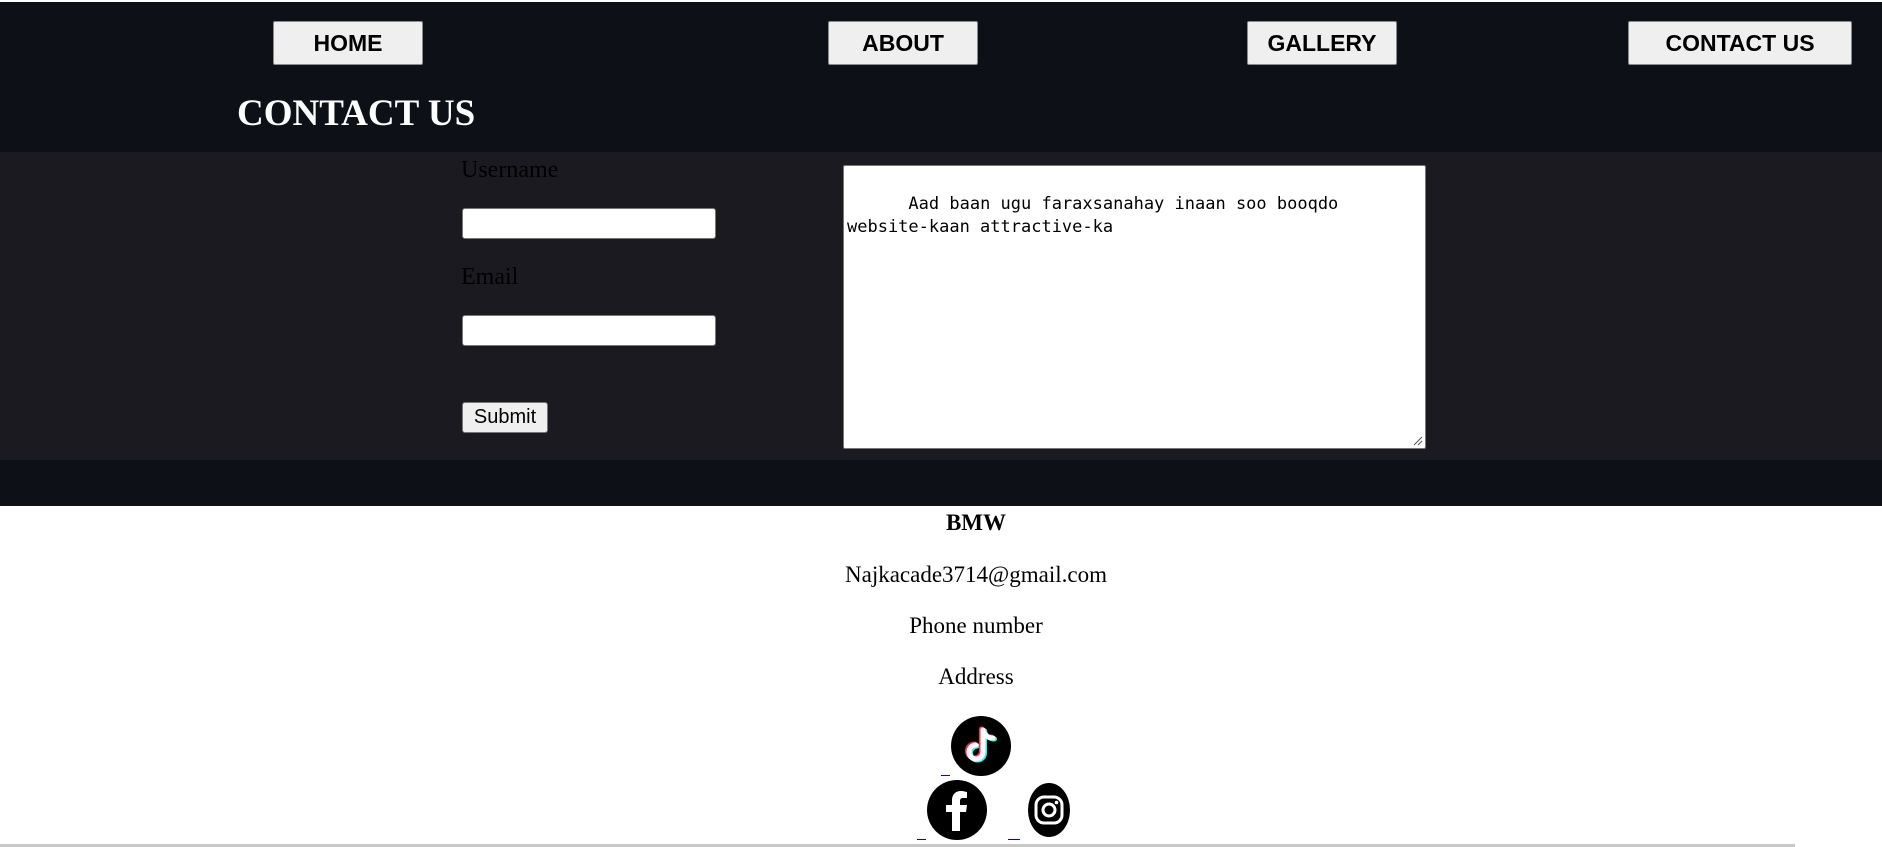  Describe the element at coordinates (903, 43) in the screenshot. I see `nav-about-button: ABOUT` at that location.